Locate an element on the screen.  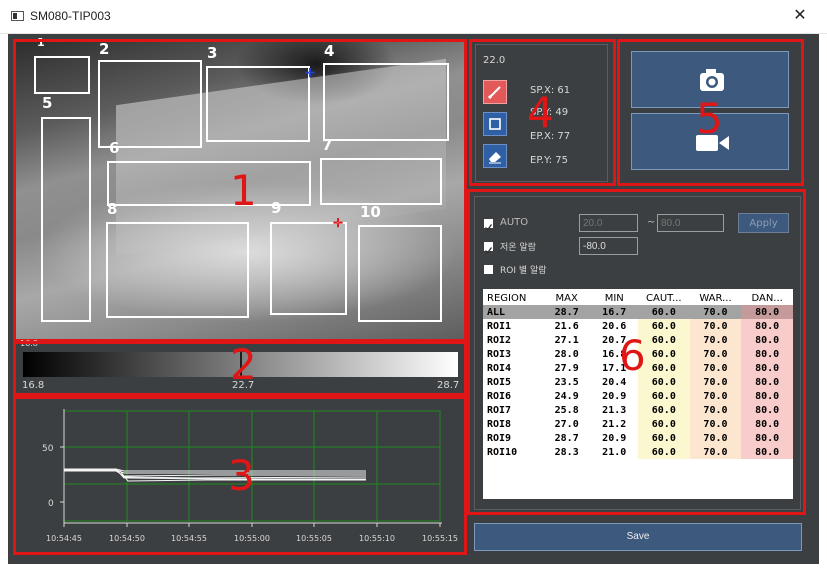
app-icon is located at coordinates (17, 16).